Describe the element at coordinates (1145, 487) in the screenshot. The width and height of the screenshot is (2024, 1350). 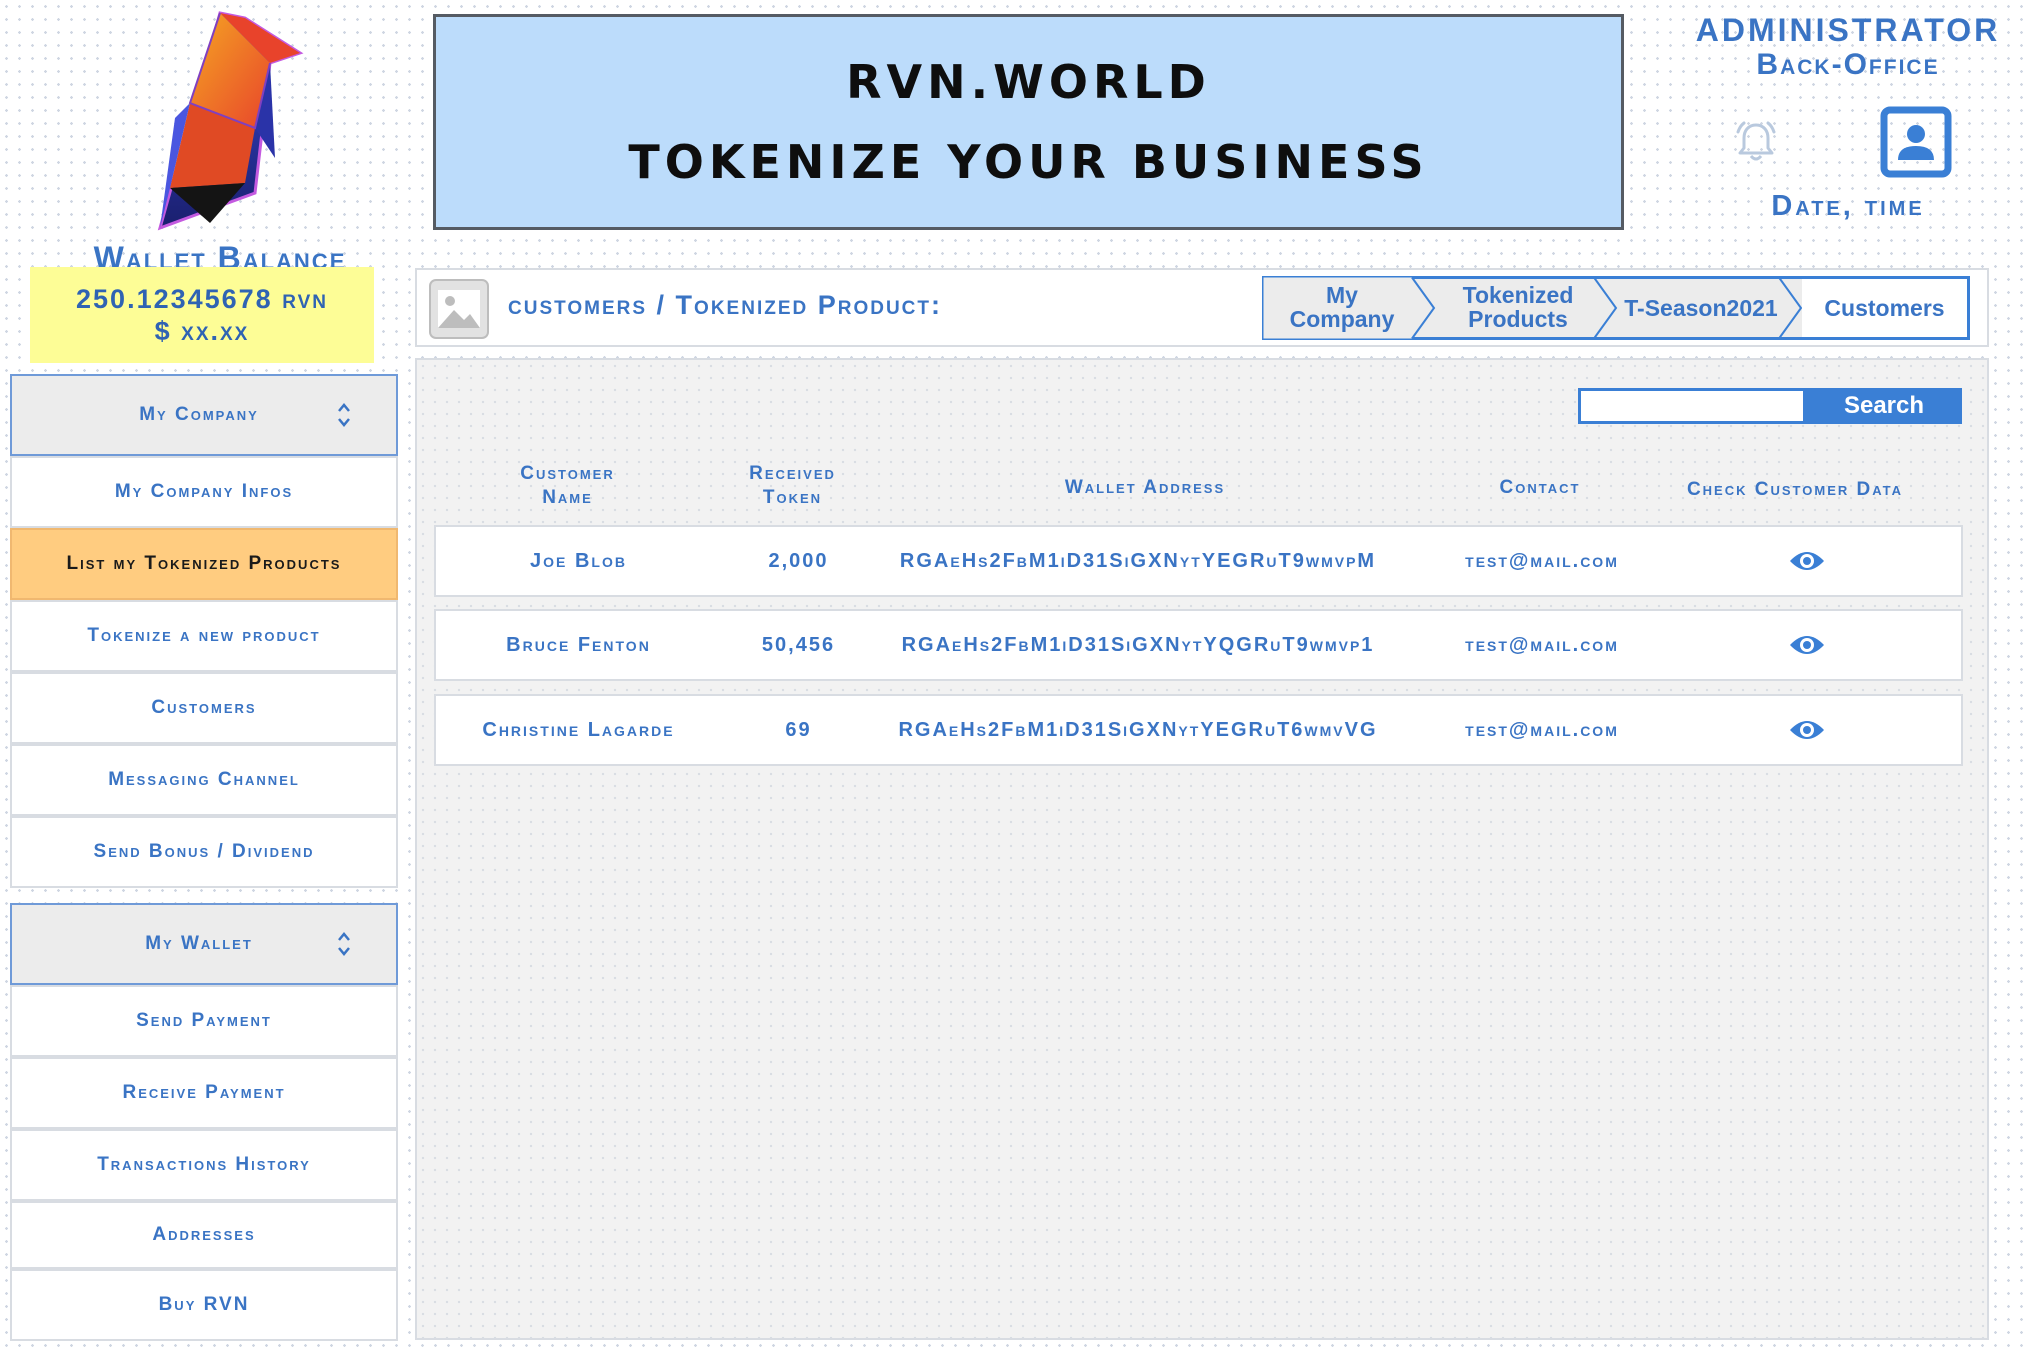
I see `column-header-wallet-address: Wallet Address` at that location.